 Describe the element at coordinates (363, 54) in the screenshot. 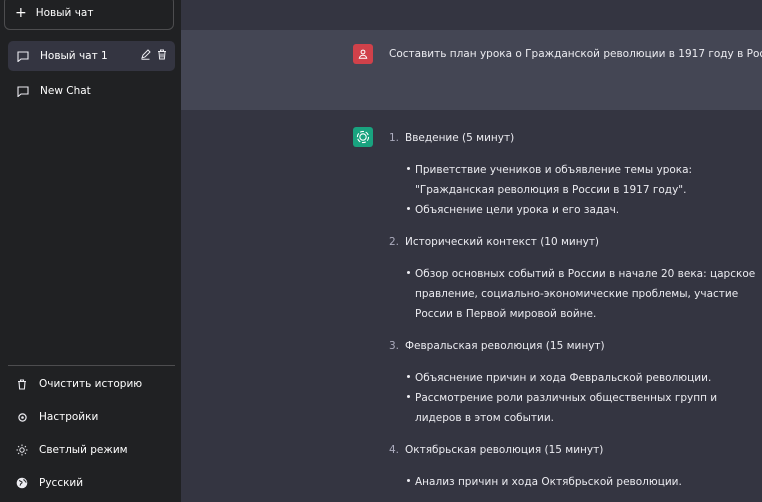

I see `user-avatar-icon` at that location.